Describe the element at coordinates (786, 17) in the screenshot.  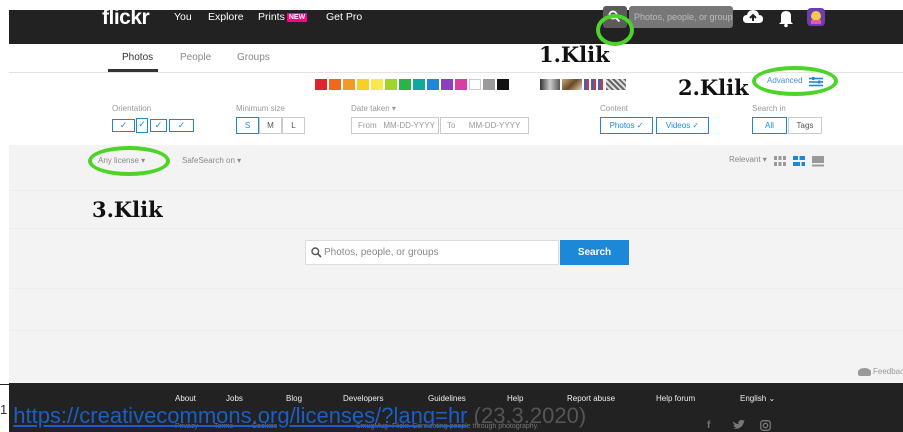
I see `bell-icon` at that location.